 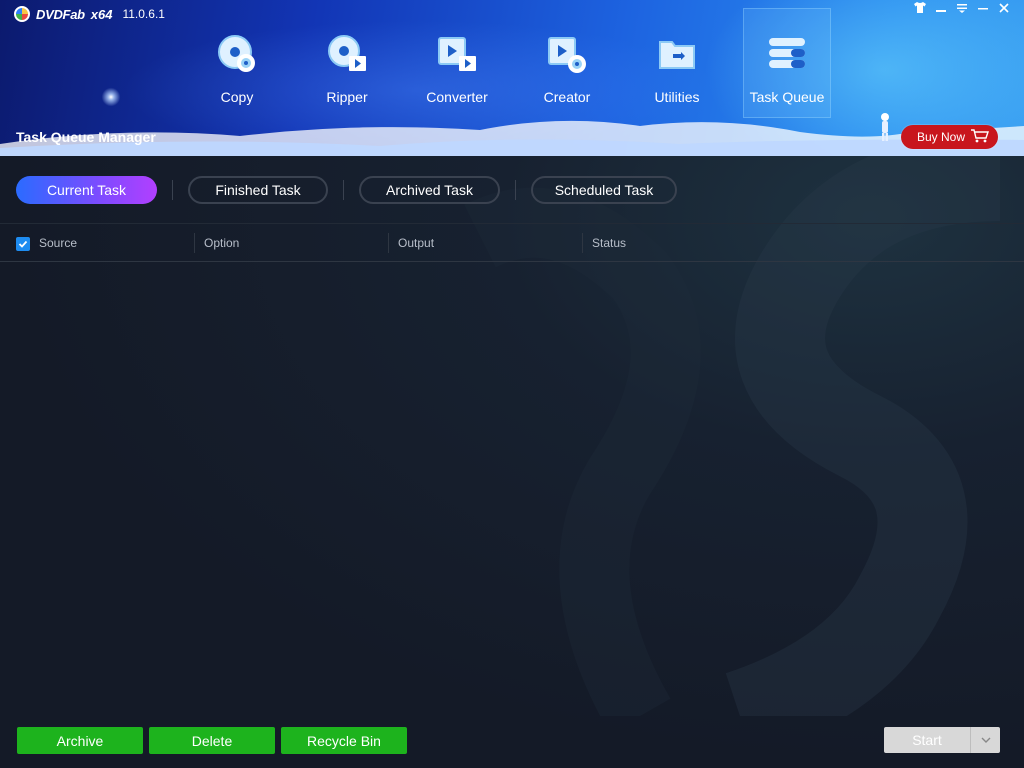 I want to click on nav-copy-label: Copy, so click(x=237, y=97).